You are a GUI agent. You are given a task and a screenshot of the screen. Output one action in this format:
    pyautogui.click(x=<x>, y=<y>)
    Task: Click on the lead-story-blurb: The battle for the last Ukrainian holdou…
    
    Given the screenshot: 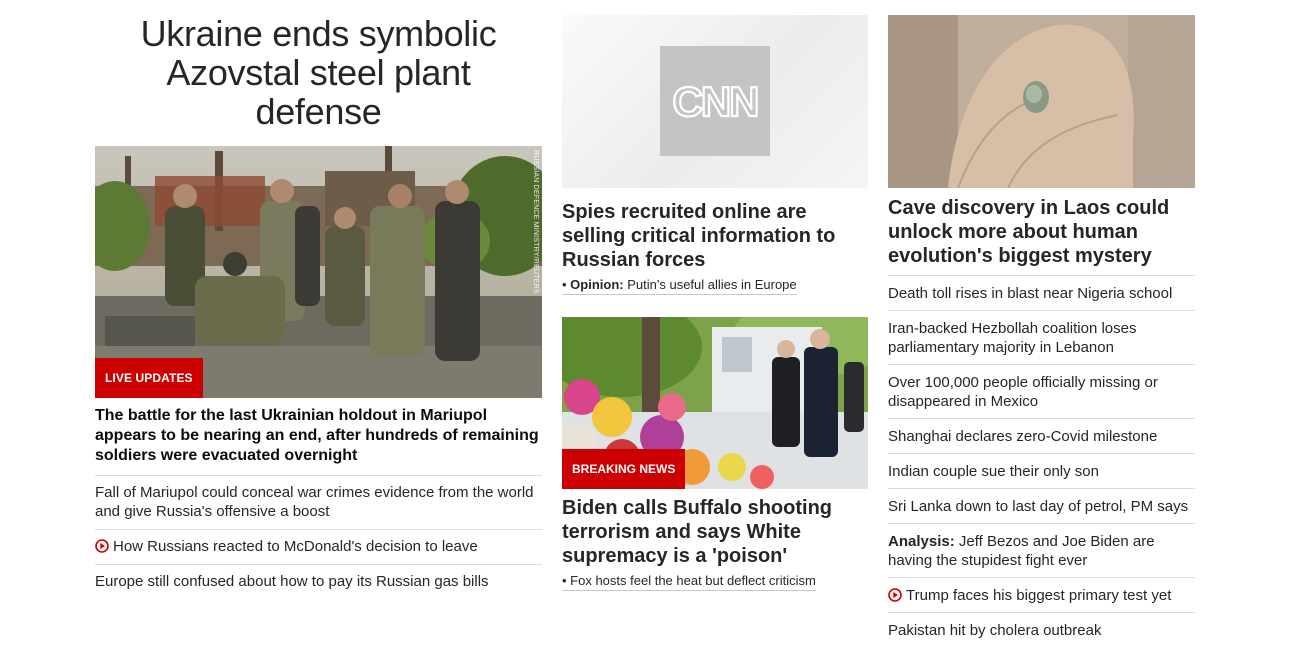 What is the action you would take?
    pyautogui.click(x=318, y=441)
    